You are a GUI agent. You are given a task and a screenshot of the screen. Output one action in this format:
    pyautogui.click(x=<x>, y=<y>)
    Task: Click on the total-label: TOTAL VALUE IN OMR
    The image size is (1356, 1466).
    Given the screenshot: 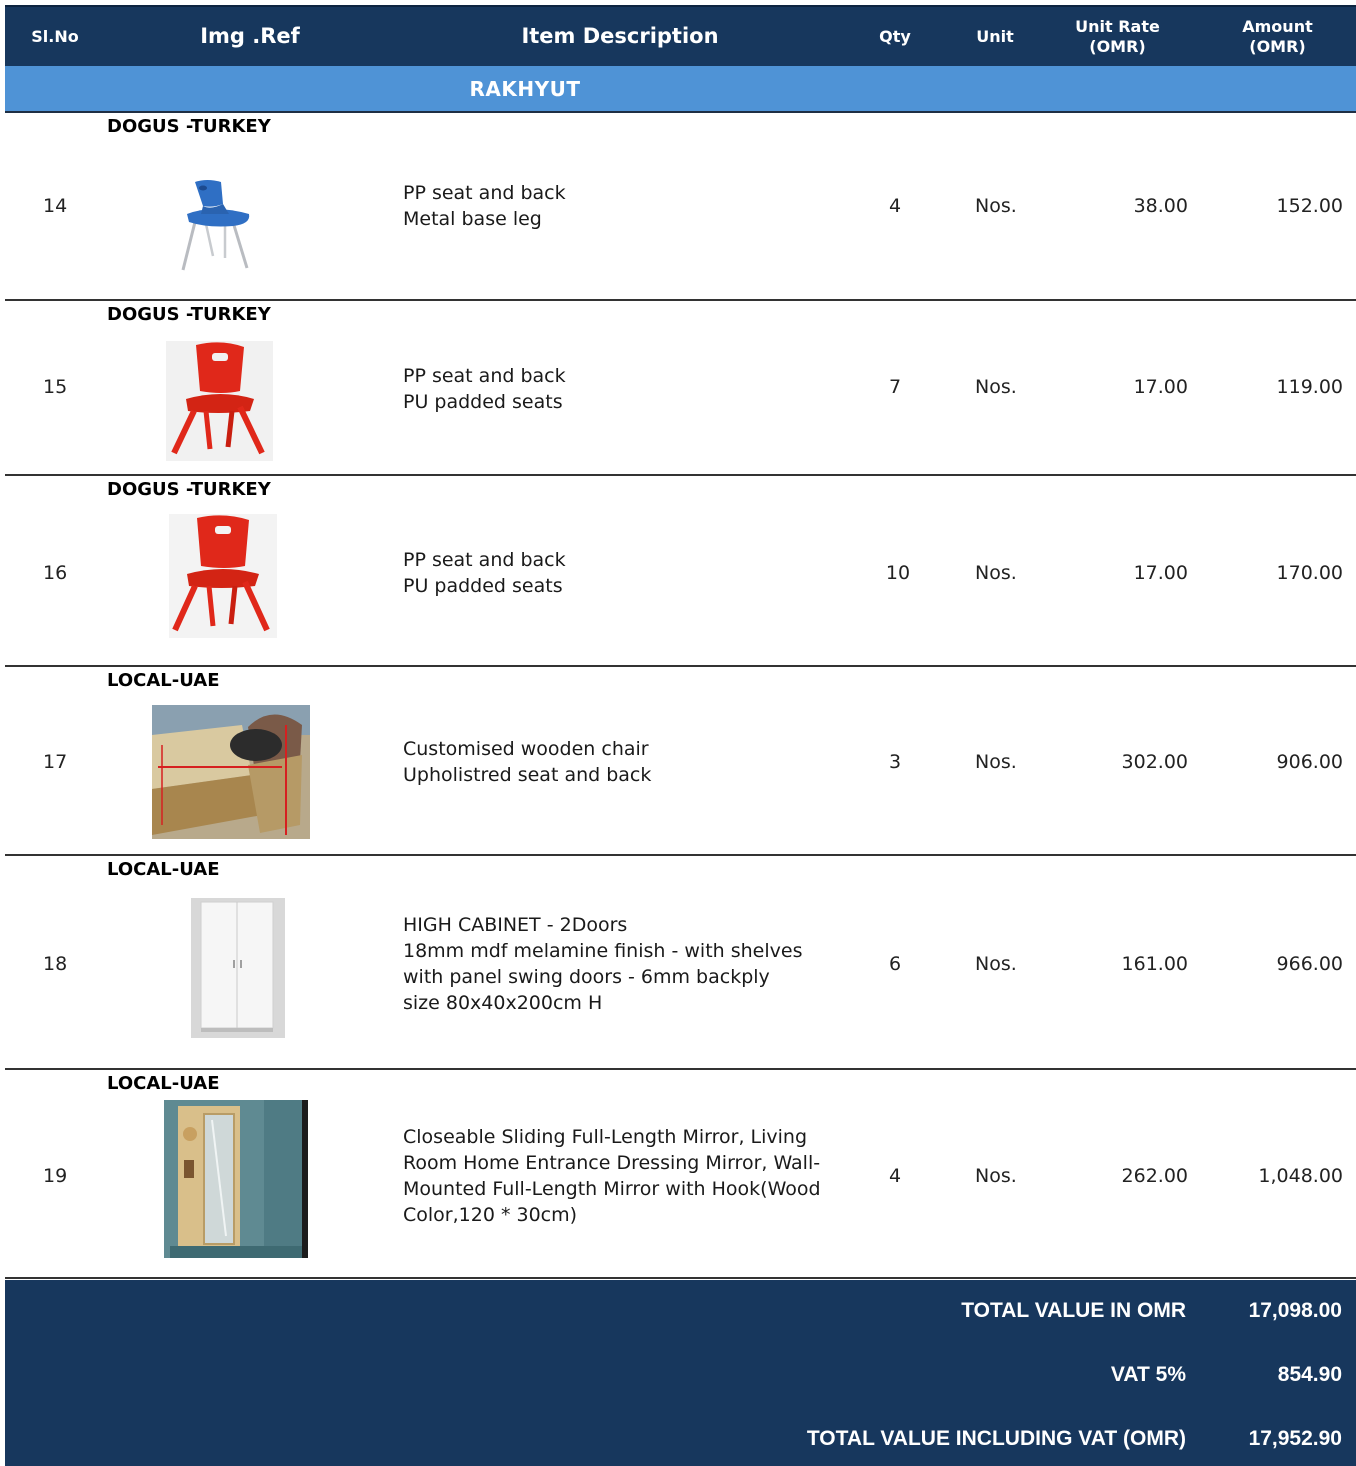 What is the action you would take?
    pyautogui.click(x=1073, y=1310)
    